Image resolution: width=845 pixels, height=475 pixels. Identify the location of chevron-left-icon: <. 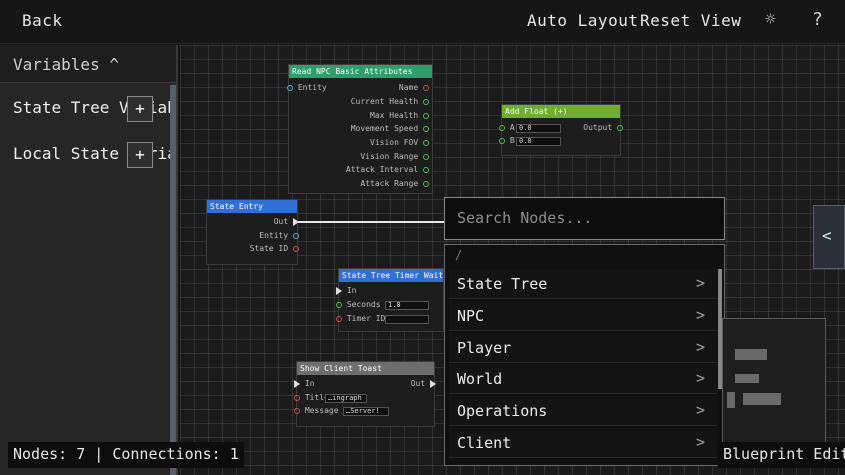
(827, 235).